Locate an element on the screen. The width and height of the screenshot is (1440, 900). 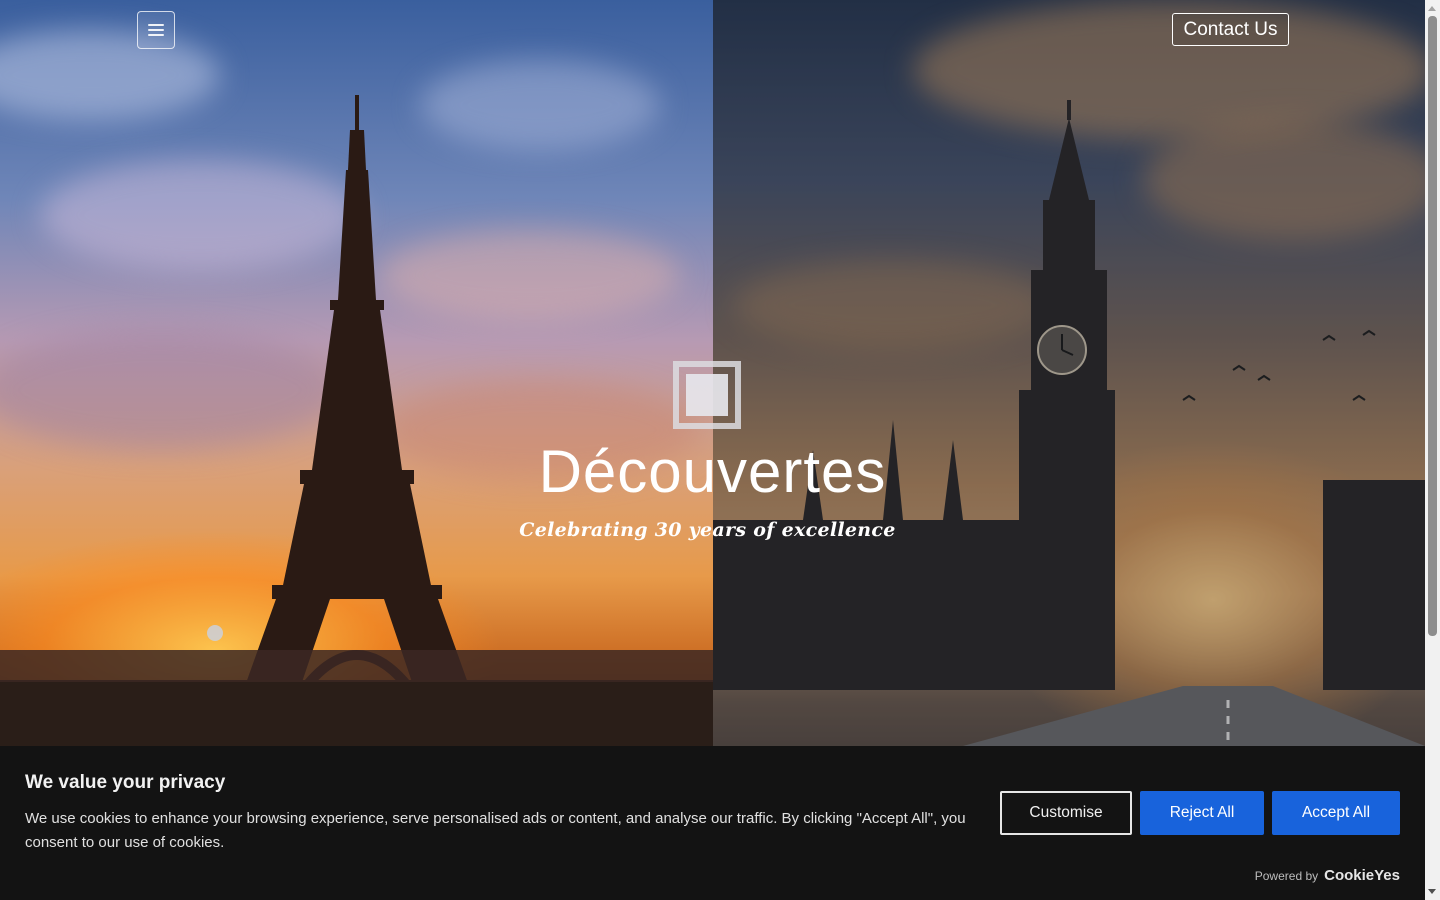
scroll-up-arrow-icon is located at coordinates (1432, 8).